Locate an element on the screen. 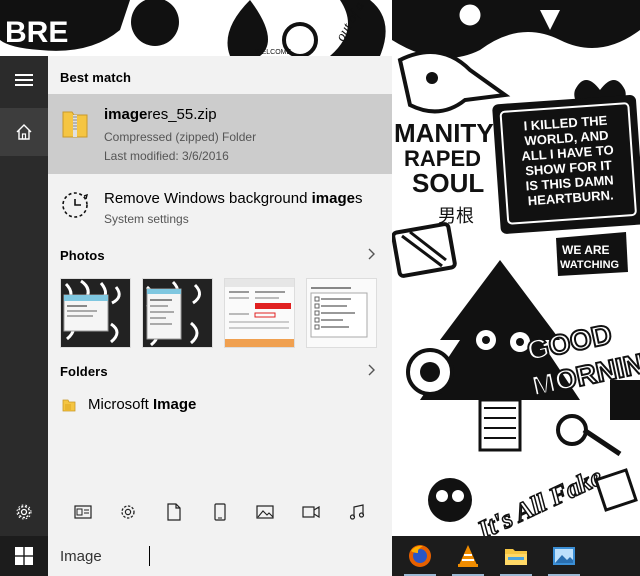 The height and width of the screenshot is (576, 640). tablet-filter-icon is located at coordinates (220, 512).